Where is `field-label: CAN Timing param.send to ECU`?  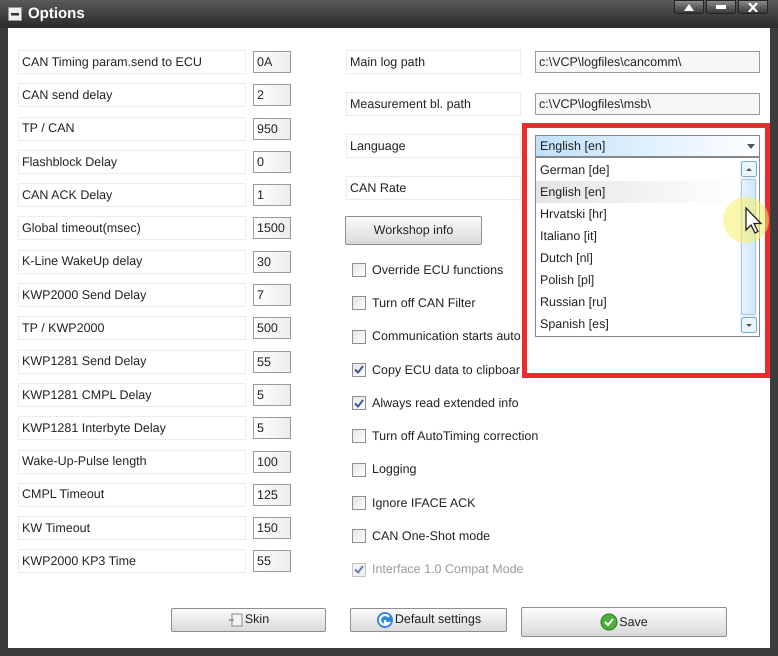 field-label: CAN Timing param.send to ECU is located at coordinates (132, 62).